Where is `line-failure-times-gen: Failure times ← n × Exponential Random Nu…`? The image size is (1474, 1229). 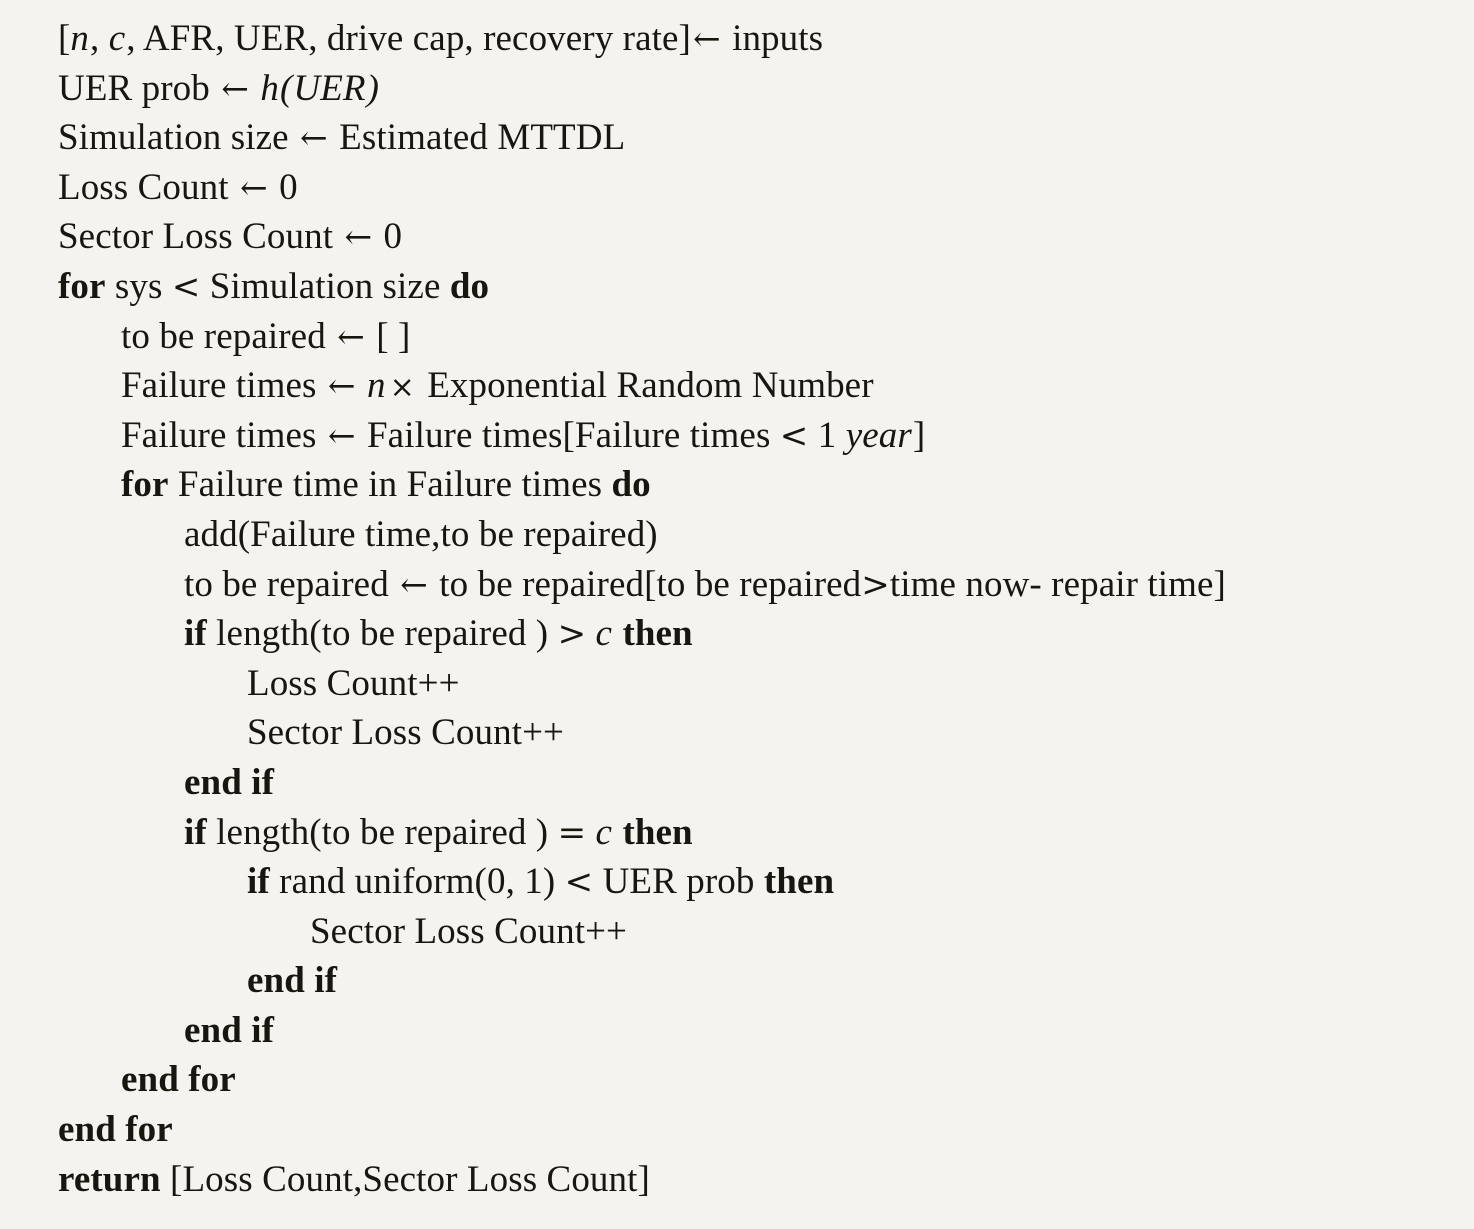 line-failure-times-gen: Failure times ← n × Exponential Random Nu… is located at coordinates (737, 386).